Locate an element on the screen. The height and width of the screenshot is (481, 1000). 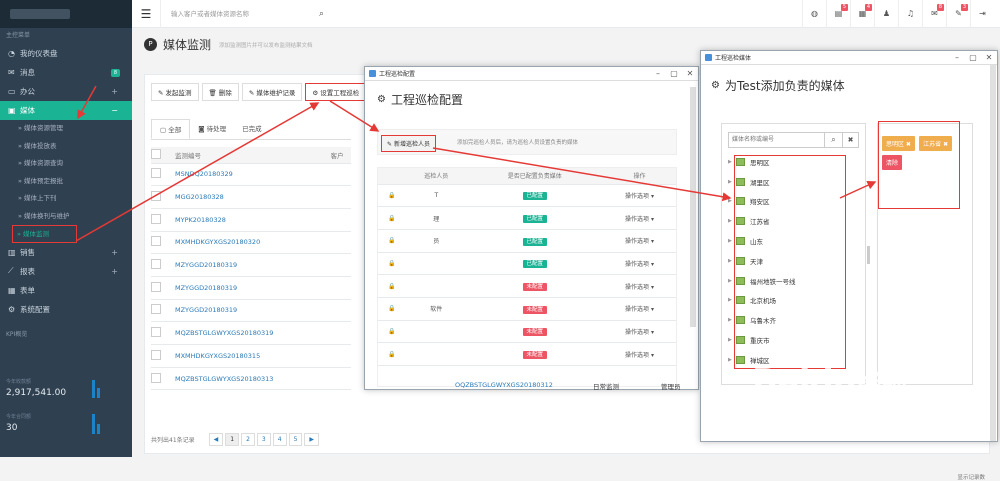
sidebar-sub-item: » 媒体上下刊 is located at coordinates (66, 199).